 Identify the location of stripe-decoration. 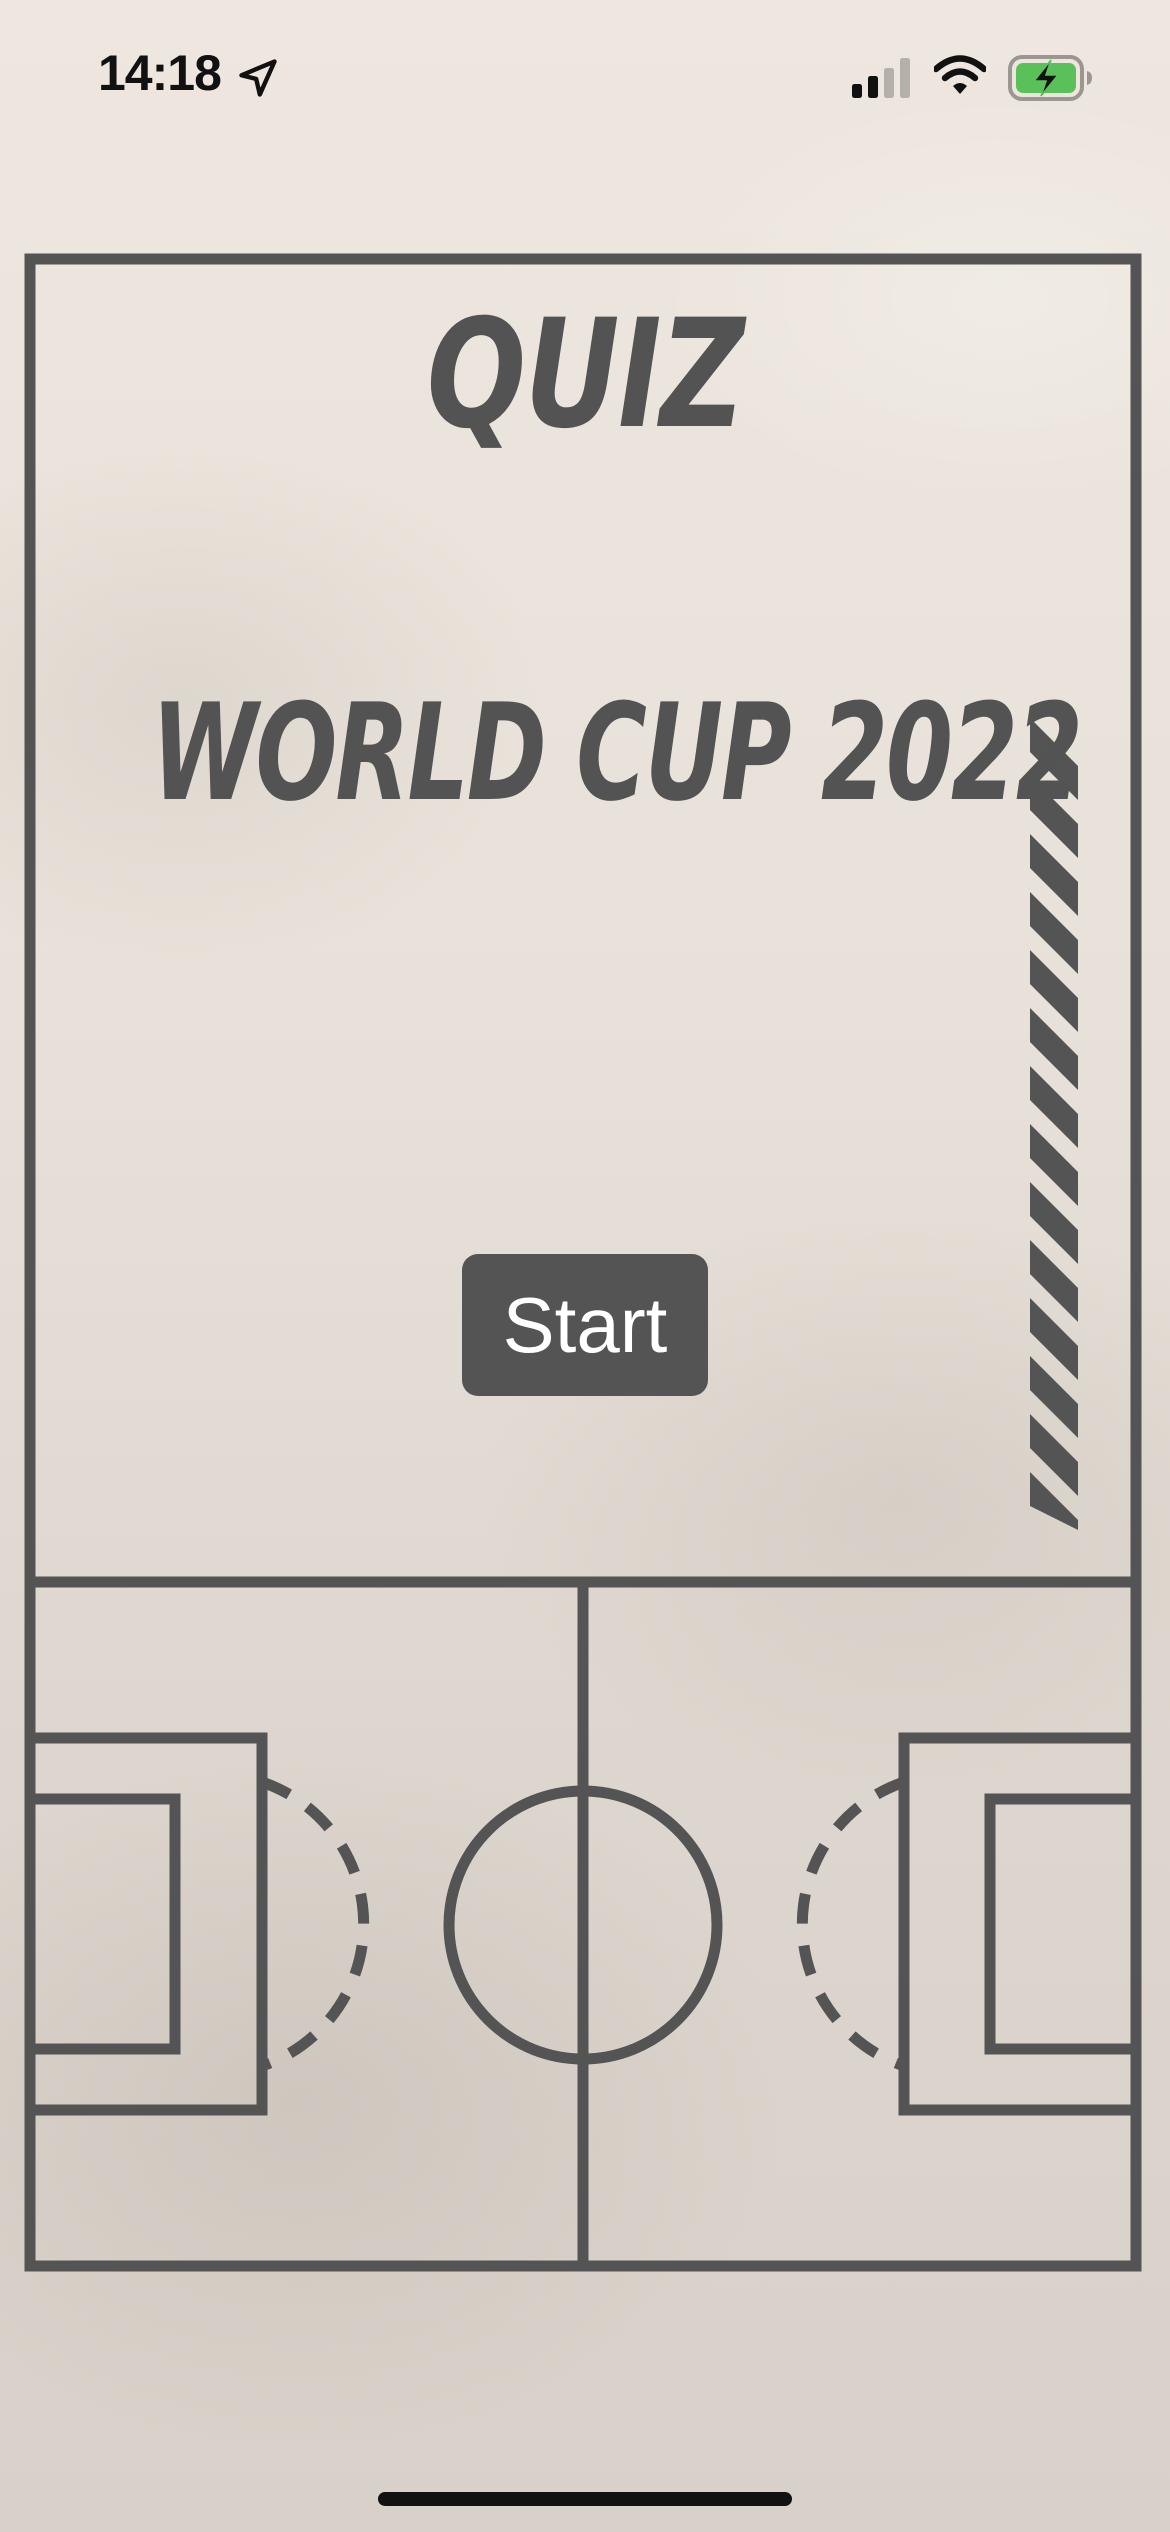
(1054, 1124).